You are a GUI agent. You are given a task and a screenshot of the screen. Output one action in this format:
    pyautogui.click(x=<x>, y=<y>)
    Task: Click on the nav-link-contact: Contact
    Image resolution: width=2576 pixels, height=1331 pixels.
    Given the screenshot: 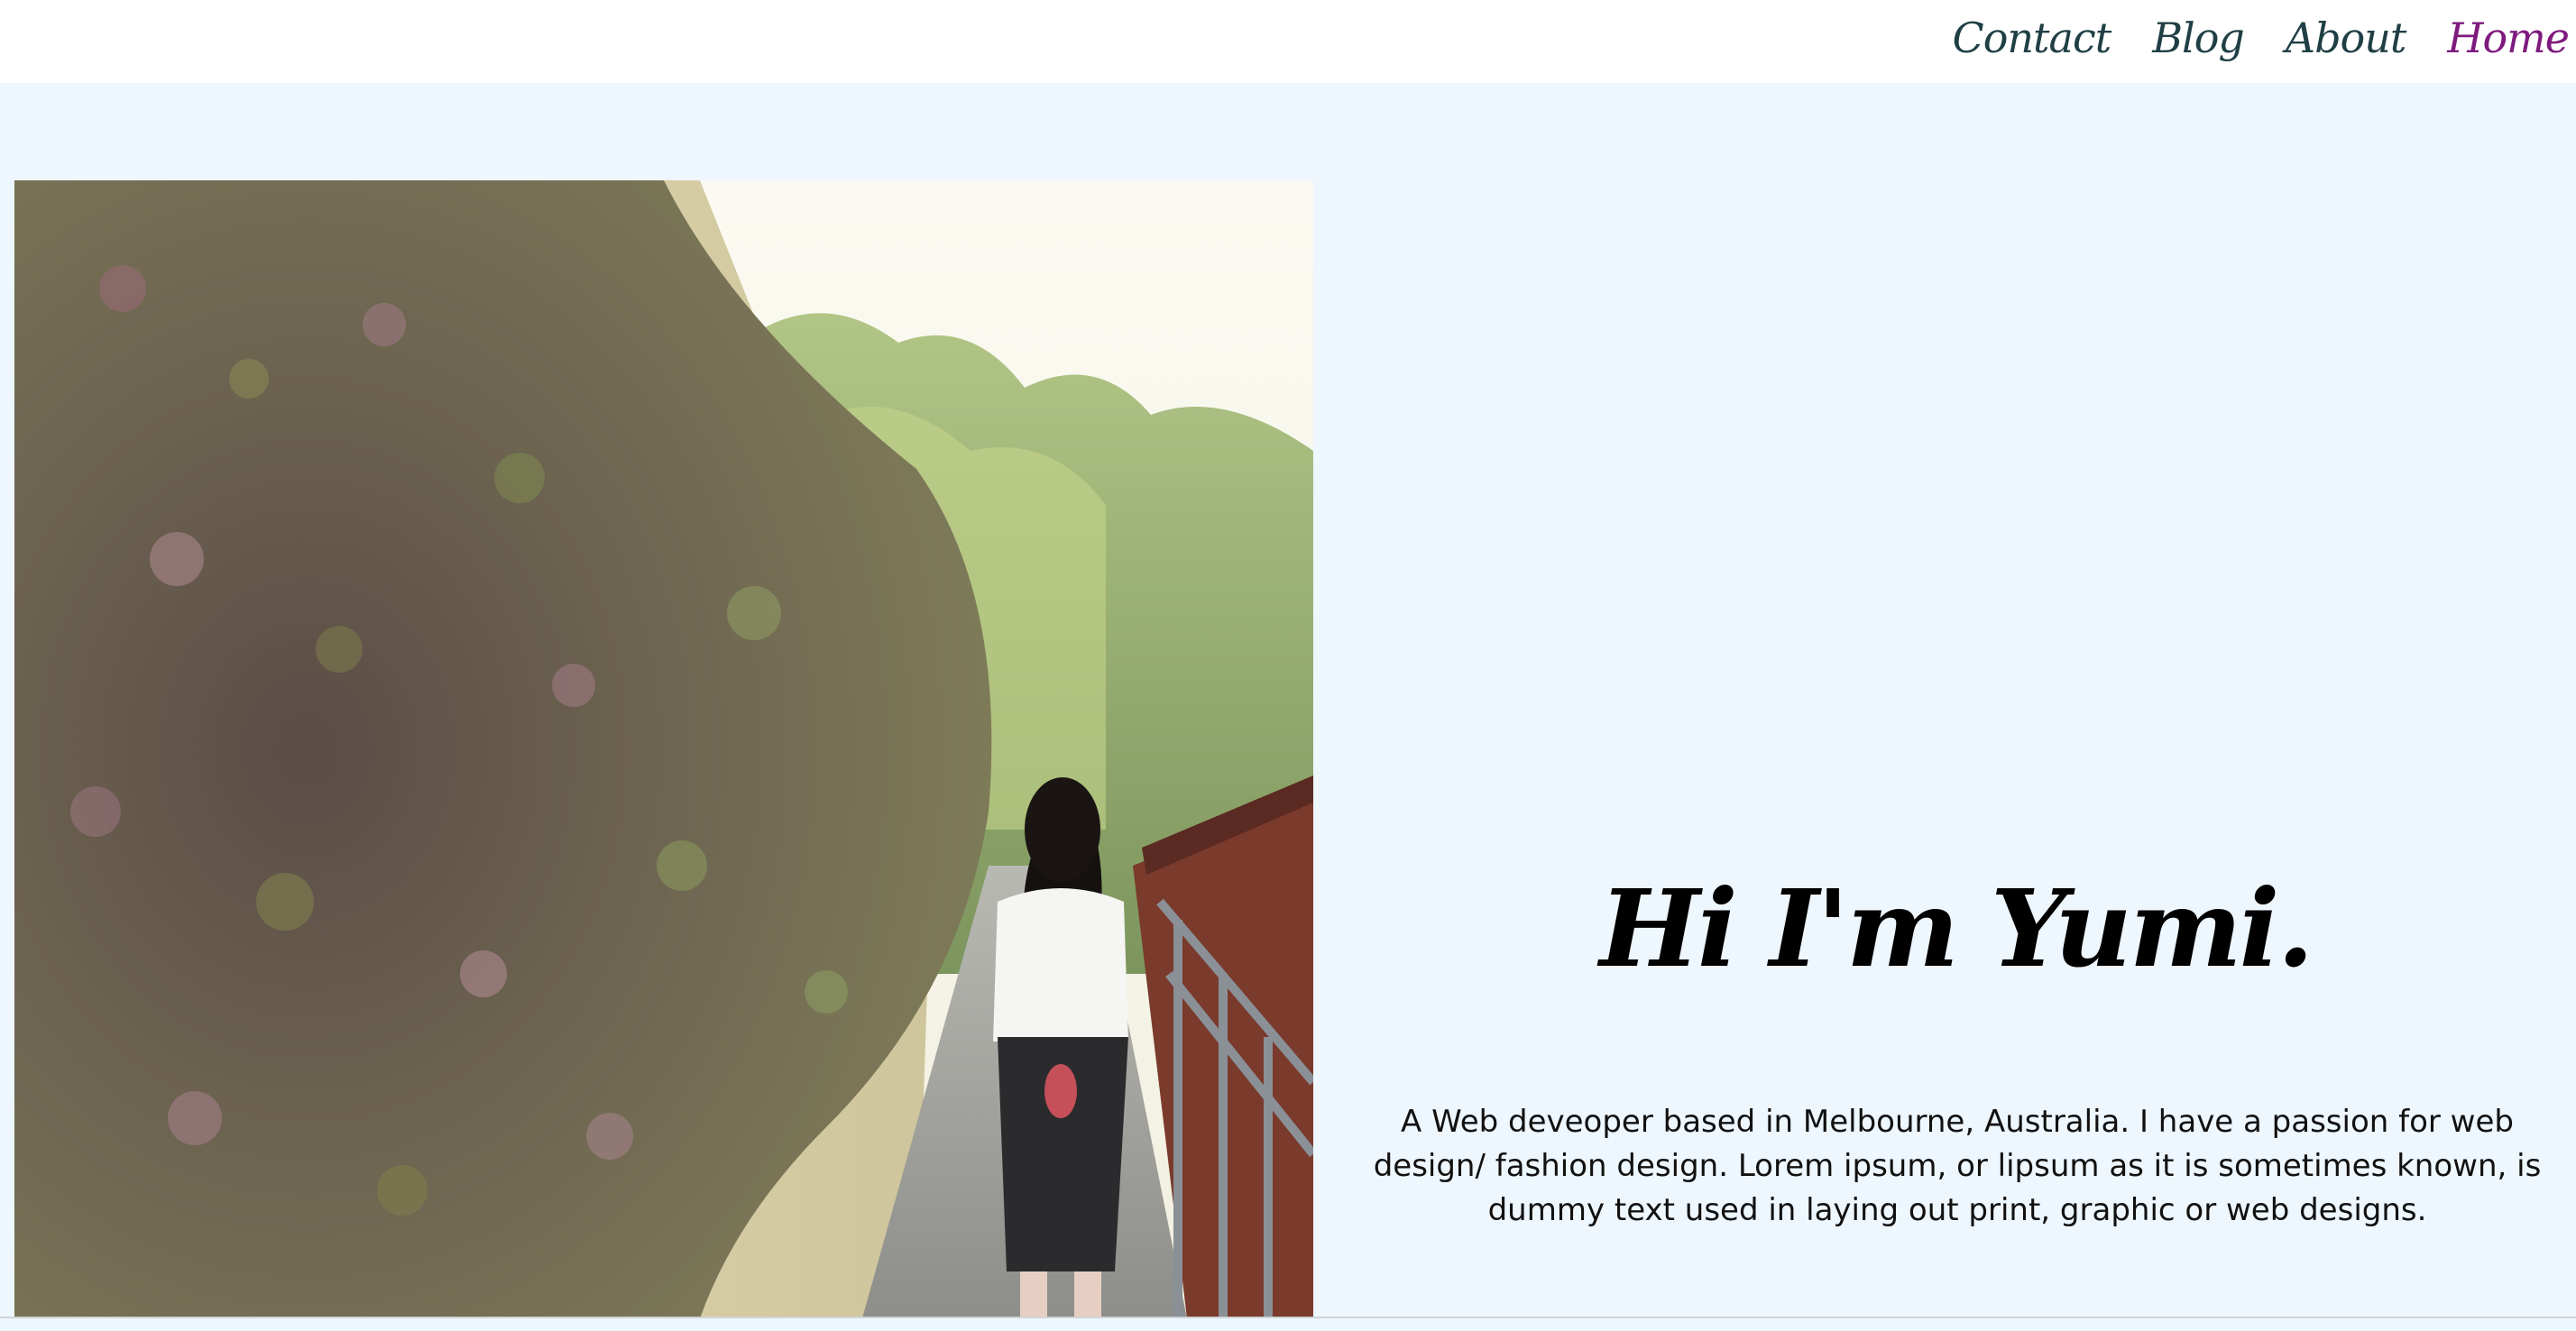 What is the action you would take?
    pyautogui.click(x=2033, y=37)
    